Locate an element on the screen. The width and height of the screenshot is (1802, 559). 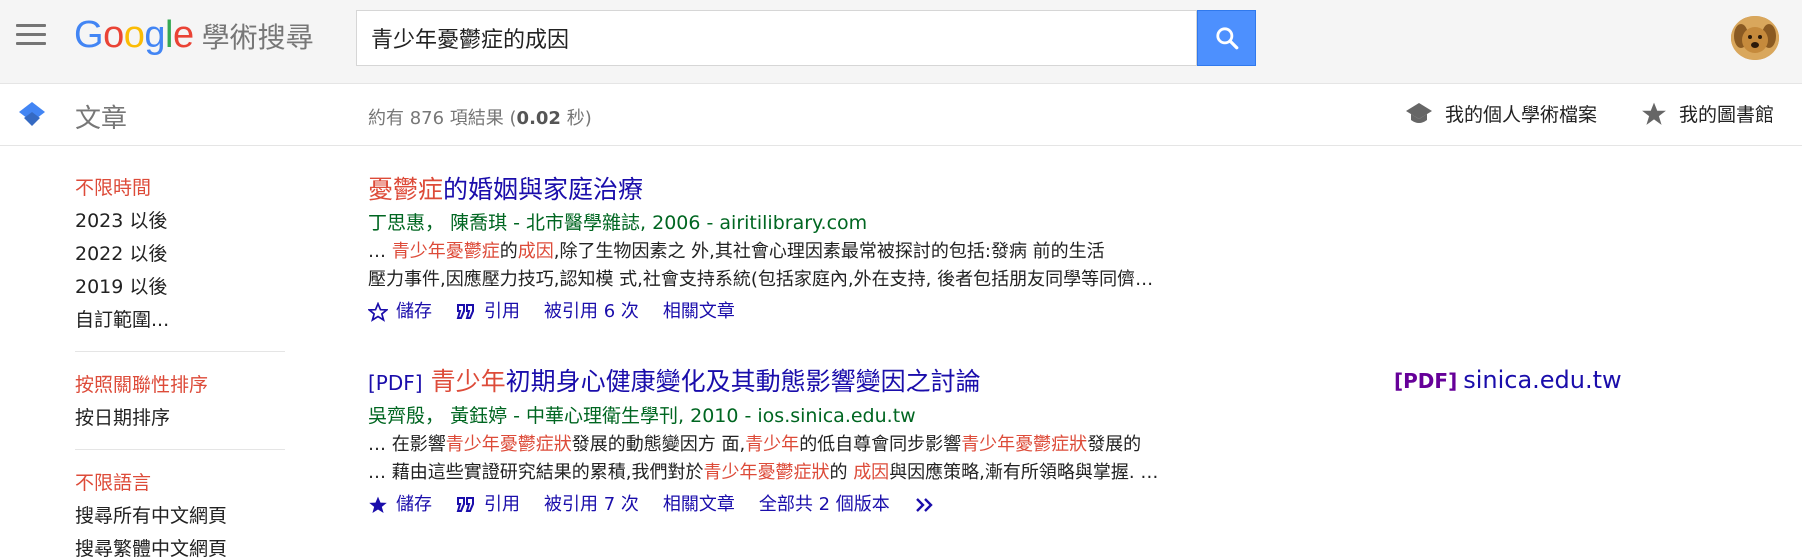
side-pdf-link: [PDF] sinica.edu.tw is located at coordinates (1508, 380).